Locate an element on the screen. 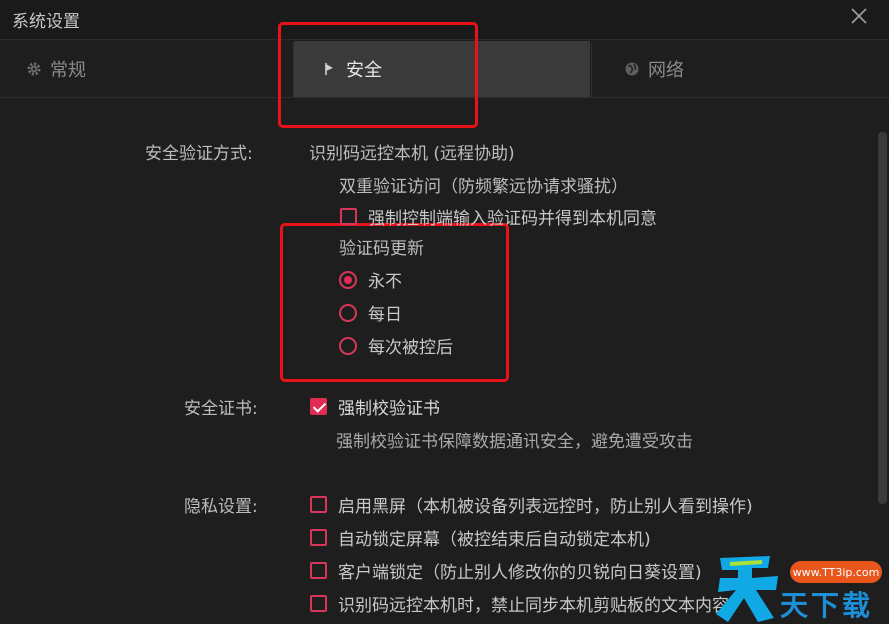 The height and width of the screenshot is (624, 889). privacy-option-clipboard: 识别码远控本机时，禁止同步本机剪贴板的文本内容 is located at coordinates (519, 603).